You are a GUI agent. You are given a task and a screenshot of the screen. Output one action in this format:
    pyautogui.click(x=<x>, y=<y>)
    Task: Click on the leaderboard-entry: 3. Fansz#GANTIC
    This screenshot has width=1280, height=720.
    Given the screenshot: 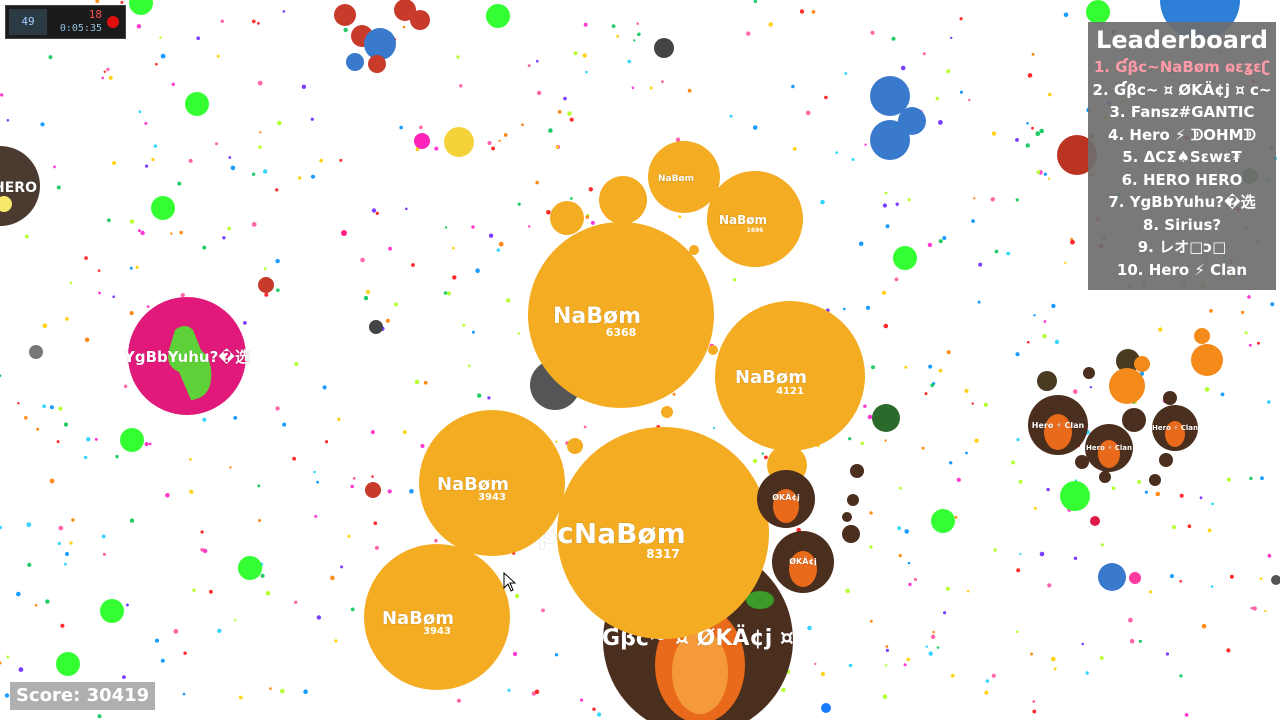 What is the action you would take?
    pyautogui.click(x=1182, y=112)
    